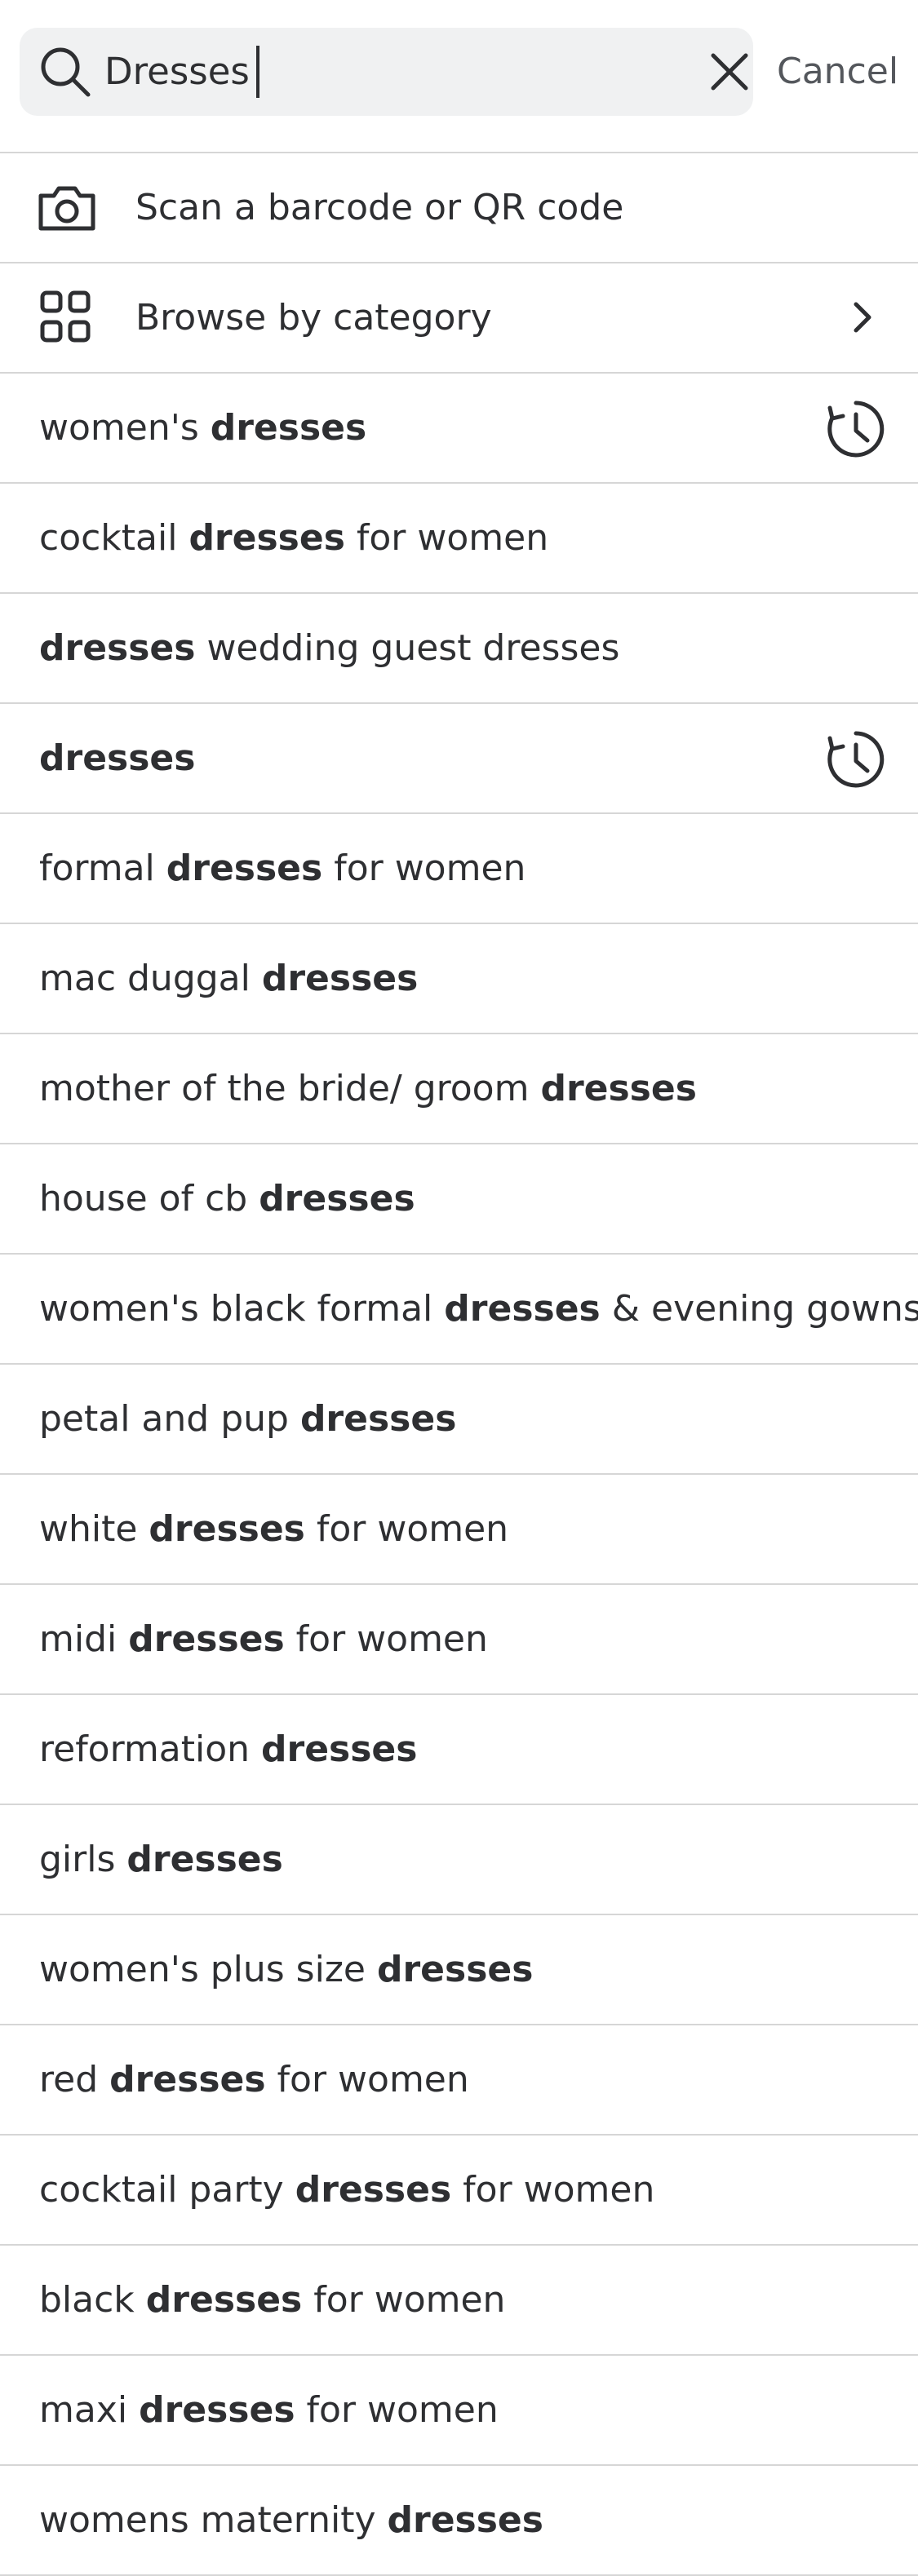  What do you see at coordinates (150, 1749) in the screenshot?
I see `suggestion-prefix: reformation` at bounding box center [150, 1749].